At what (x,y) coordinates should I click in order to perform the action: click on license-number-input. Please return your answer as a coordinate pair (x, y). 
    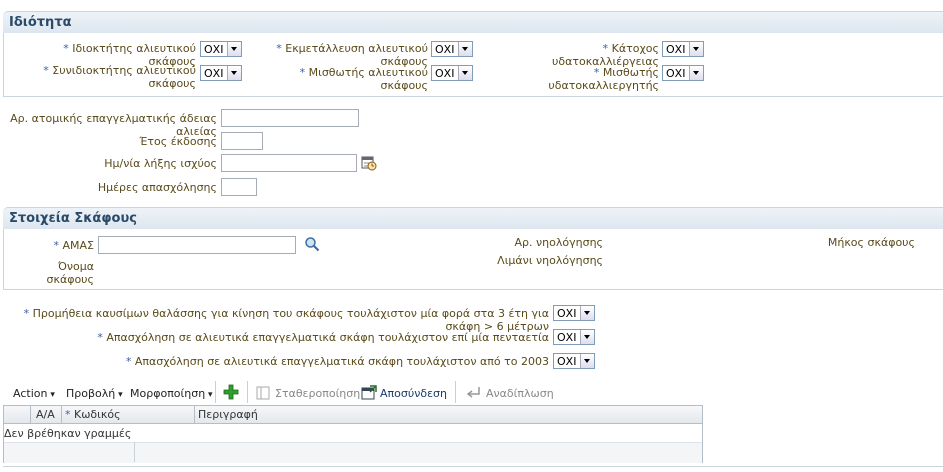
    Looking at the image, I should click on (290, 118).